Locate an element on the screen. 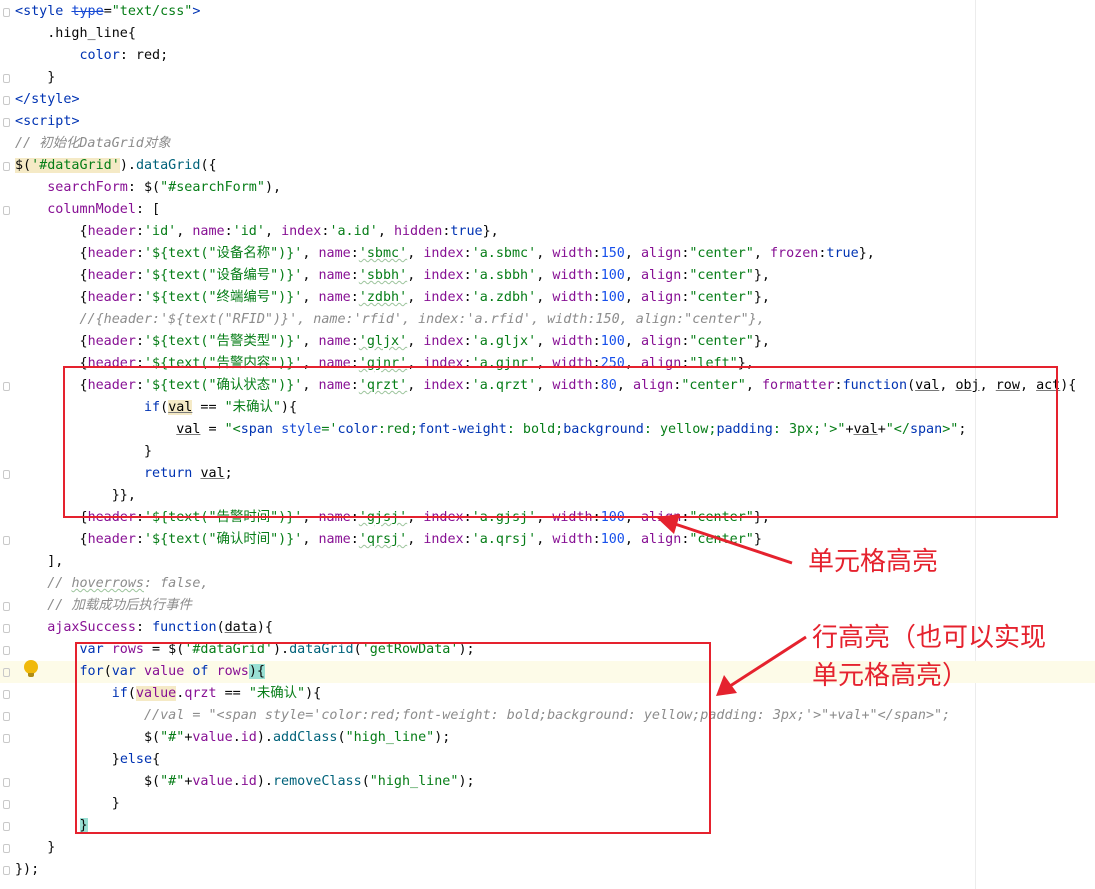  annotation-arrows is located at coordinates (731, 605).